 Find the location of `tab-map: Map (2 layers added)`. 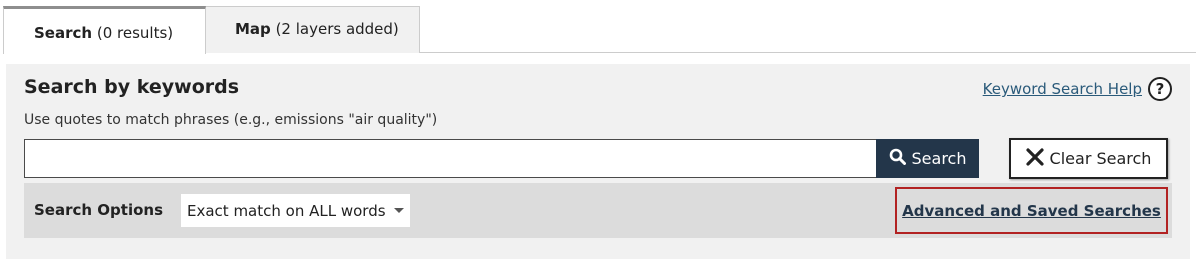

tab-map: Map (2 layers added) is located at coordinates (313, 29).